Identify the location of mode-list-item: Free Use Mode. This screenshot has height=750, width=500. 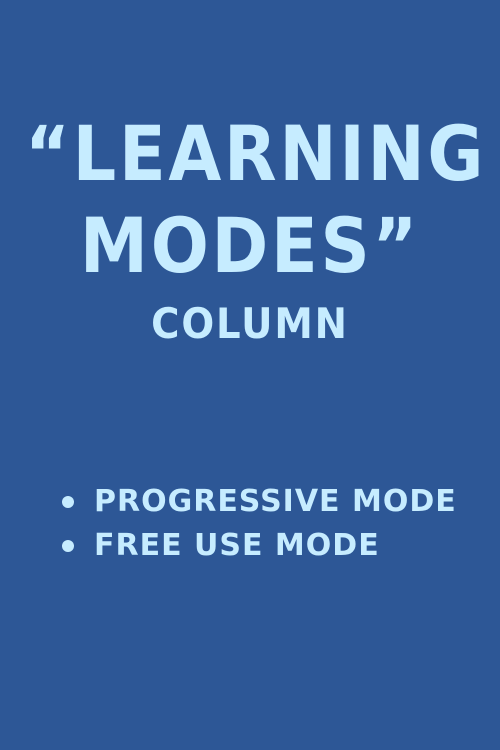
(259, 546).